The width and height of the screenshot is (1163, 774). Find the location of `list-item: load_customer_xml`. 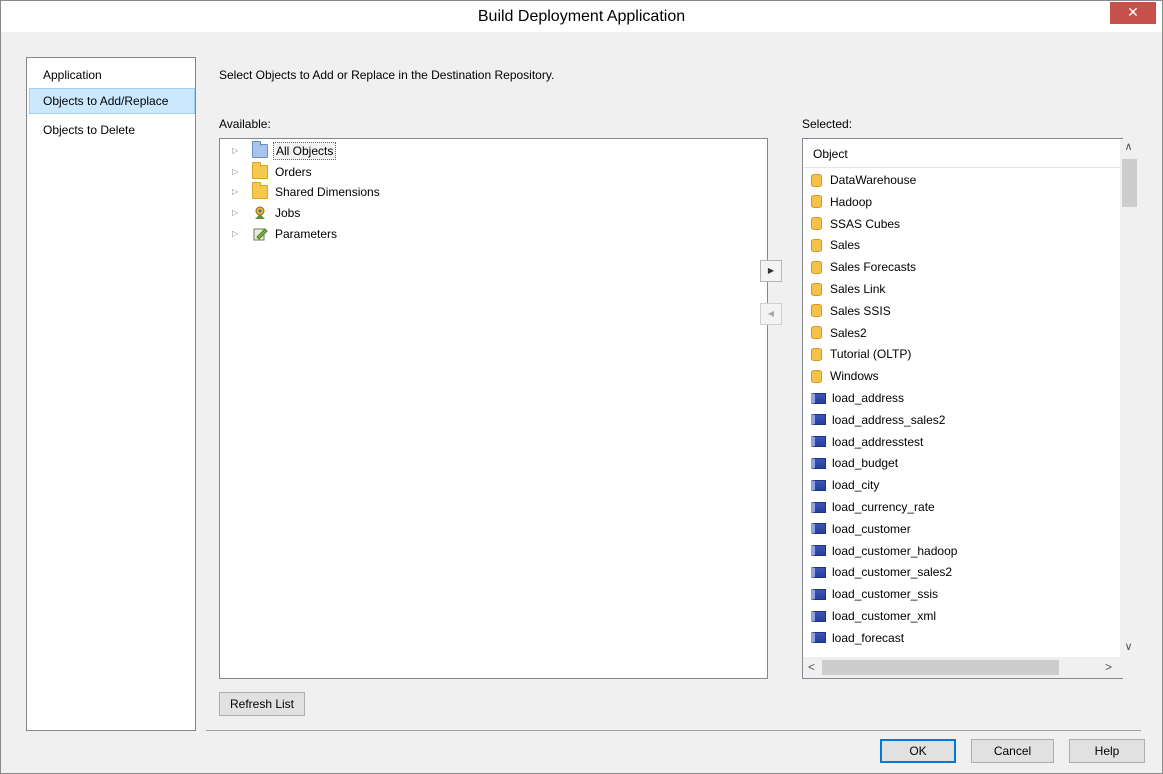

list-item: load_customer_xml is located at coordinates (873, 616).